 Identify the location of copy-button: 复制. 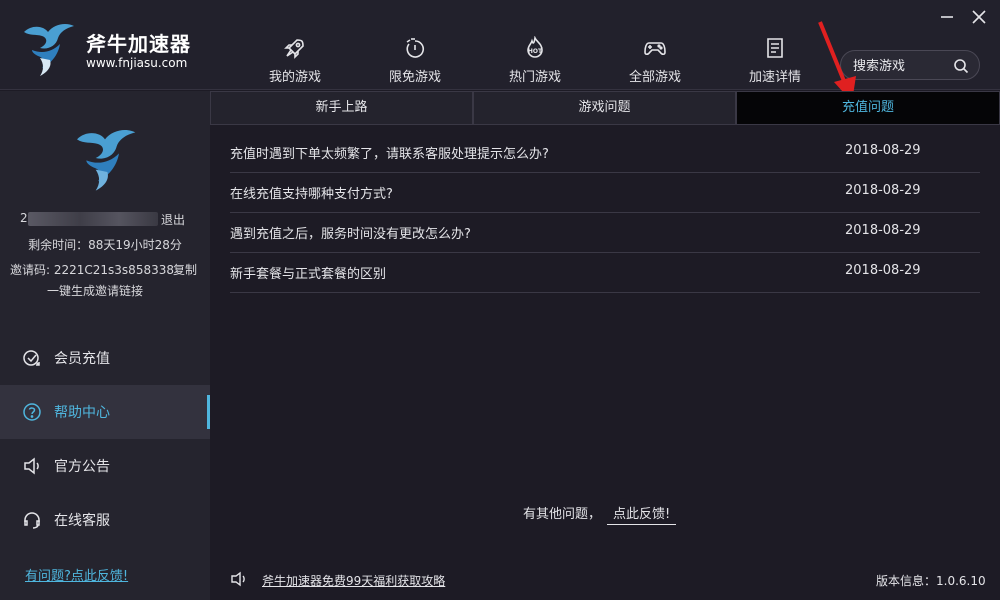
(185, 269).